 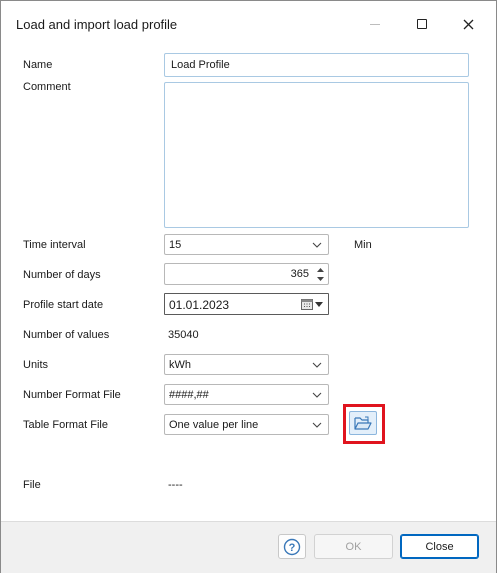 I want to click on maximize-button, so click(x=422, y=24).